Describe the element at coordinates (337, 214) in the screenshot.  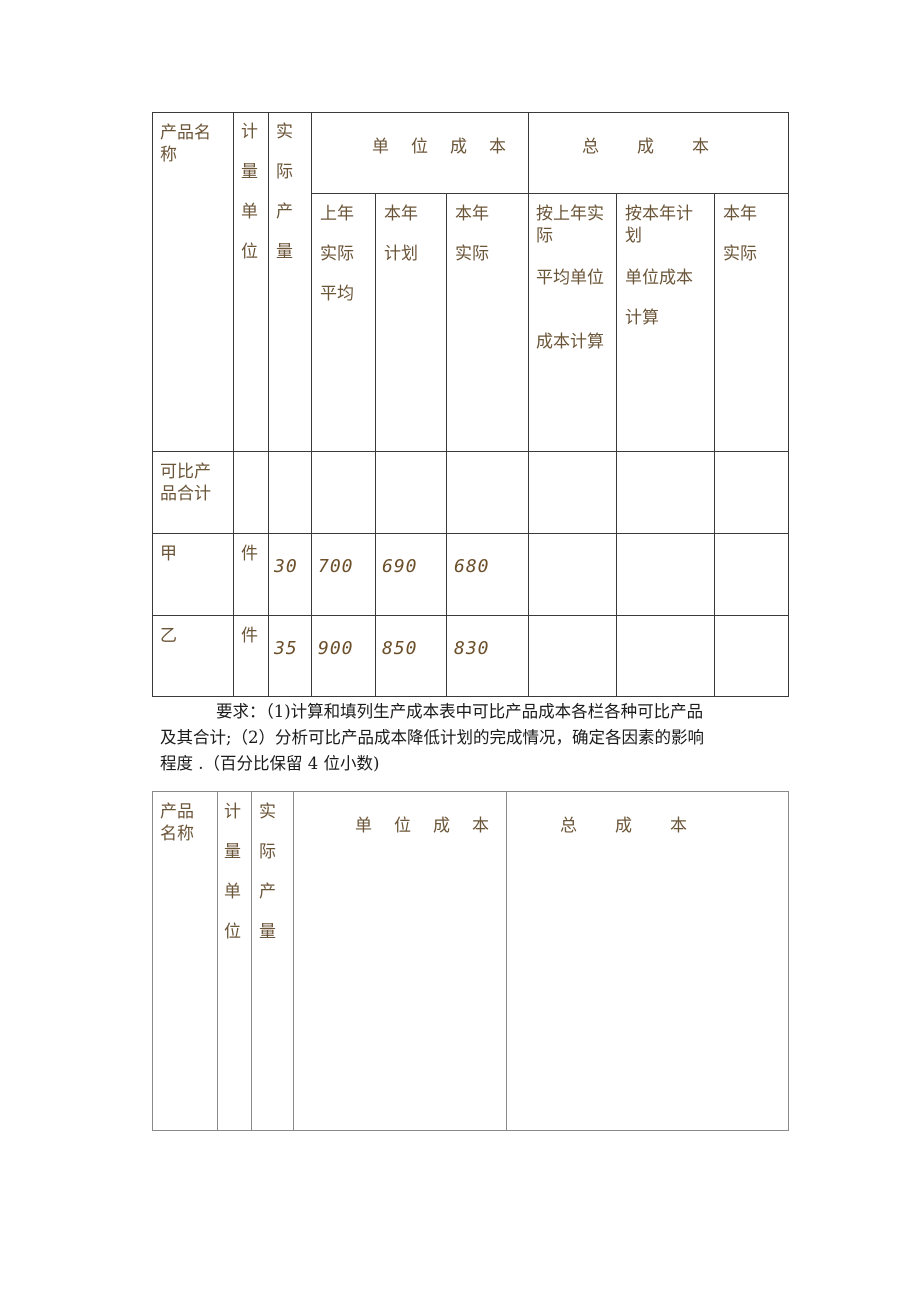
I see `header-line: 上年` at that location.